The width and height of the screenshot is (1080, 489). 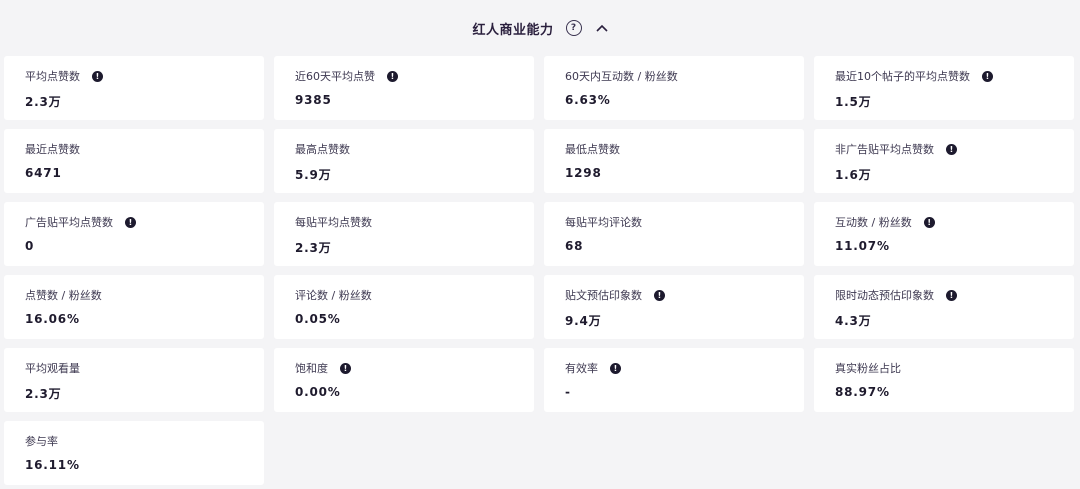 I want to click on metric-label: 平均观看量, so click(x=52, y=368).